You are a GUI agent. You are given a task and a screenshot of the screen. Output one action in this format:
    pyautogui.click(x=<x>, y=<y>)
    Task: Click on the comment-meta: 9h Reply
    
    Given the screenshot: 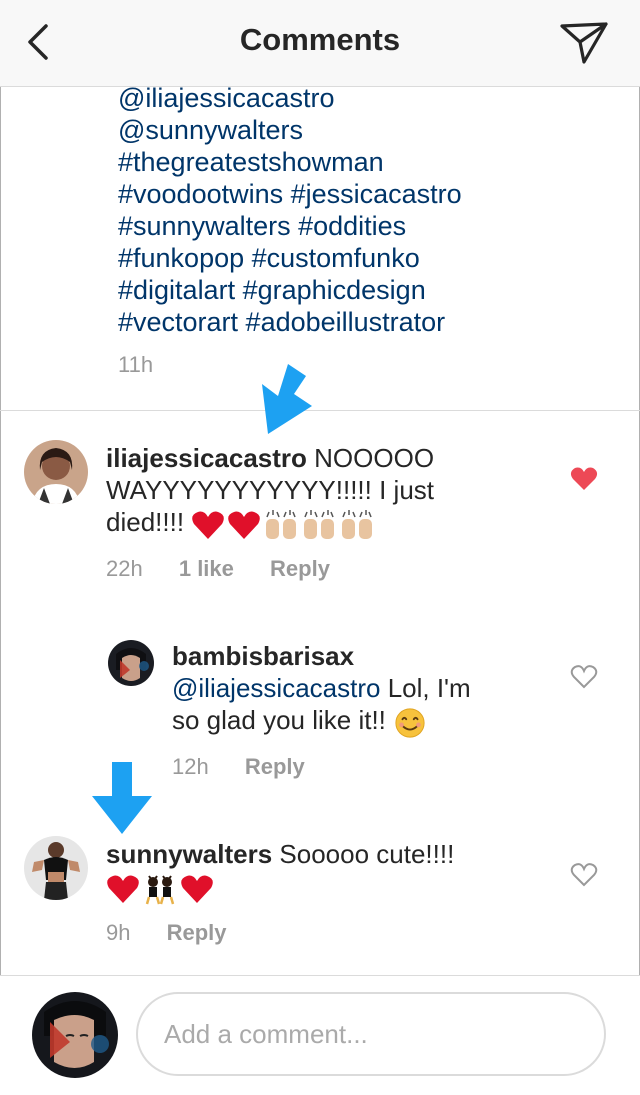 What is the action you would take?
    pyautogui.click(x=181, y=933)
    